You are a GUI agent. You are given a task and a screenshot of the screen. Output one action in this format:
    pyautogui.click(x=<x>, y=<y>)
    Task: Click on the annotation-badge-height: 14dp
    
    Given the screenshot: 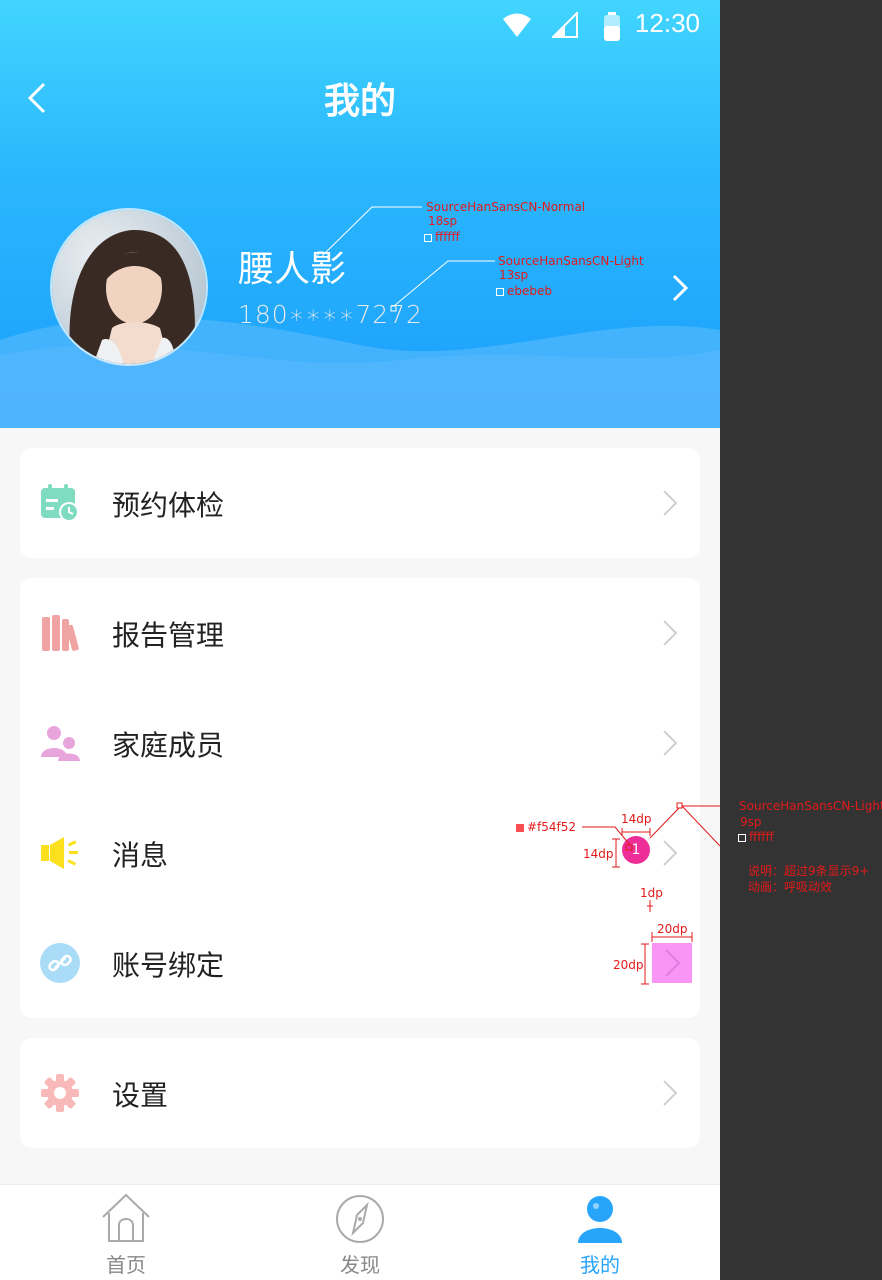 What is the action you would take?
    pyautogui.click(x=598, y=854)
    